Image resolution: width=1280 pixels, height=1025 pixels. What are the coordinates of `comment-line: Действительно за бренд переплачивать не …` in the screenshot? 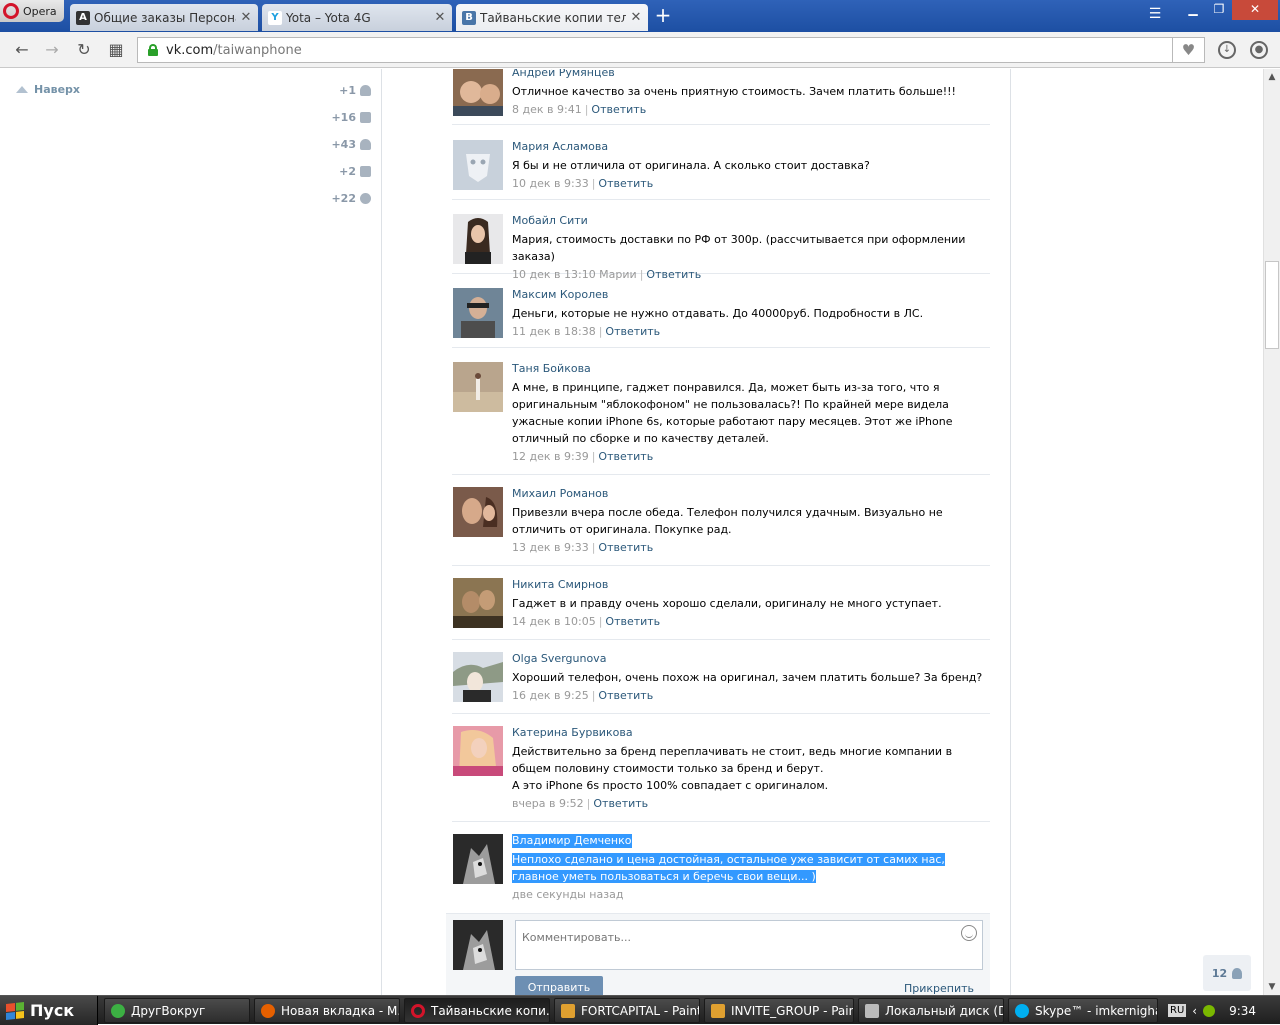 It's located at (732, 760).